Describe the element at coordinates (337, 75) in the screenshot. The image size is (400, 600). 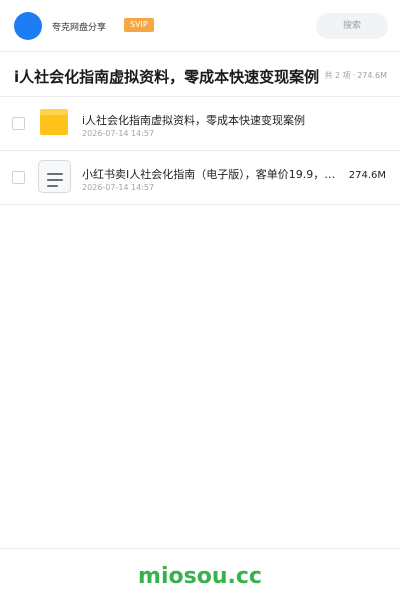
I see `item-count: 共 2 项` at that location.